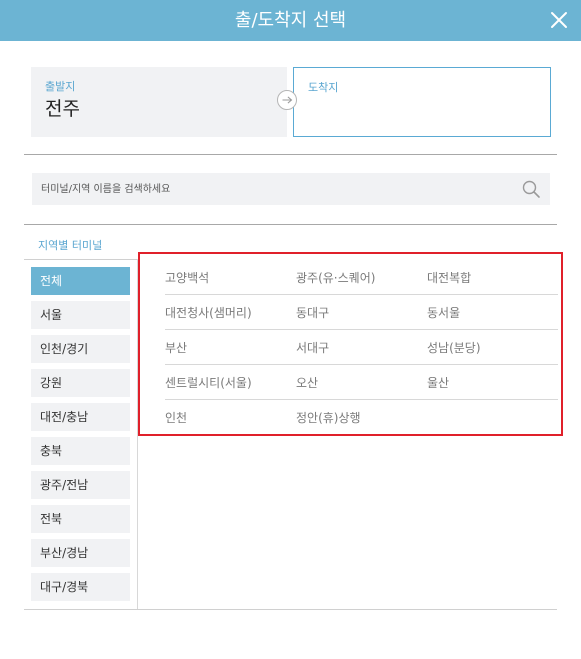 The image size is (581, 659). I want to click on sidebar-item-busan-gyeongnam: 부산/경남, so click(80, 553).